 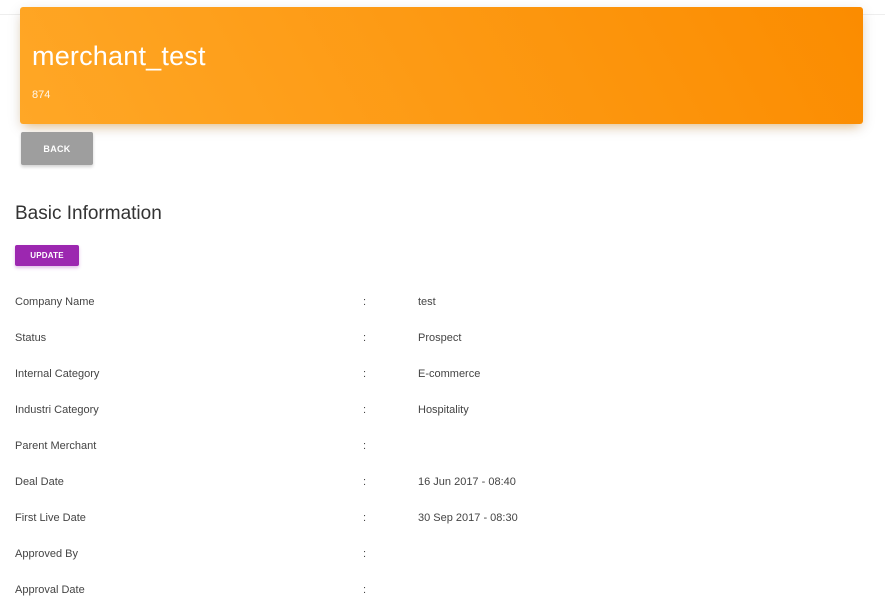 What do you see at coordinates (46, 554) in the screenshot?
I see `field-label: Approved By` at bounding box center [46, 554].